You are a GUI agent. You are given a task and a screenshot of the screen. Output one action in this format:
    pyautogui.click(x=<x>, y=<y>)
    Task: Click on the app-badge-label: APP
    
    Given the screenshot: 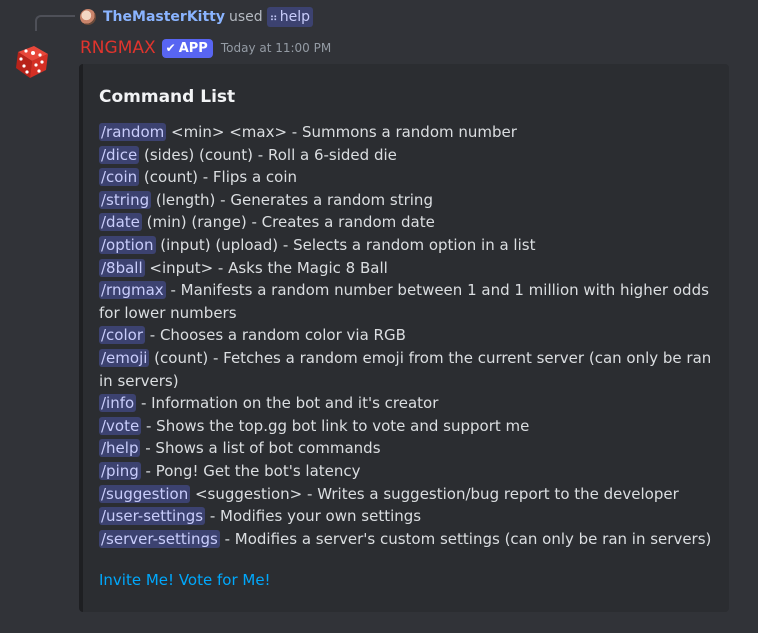 What is the action you would take?
    pyautogui.click(x=193, y=48)
    